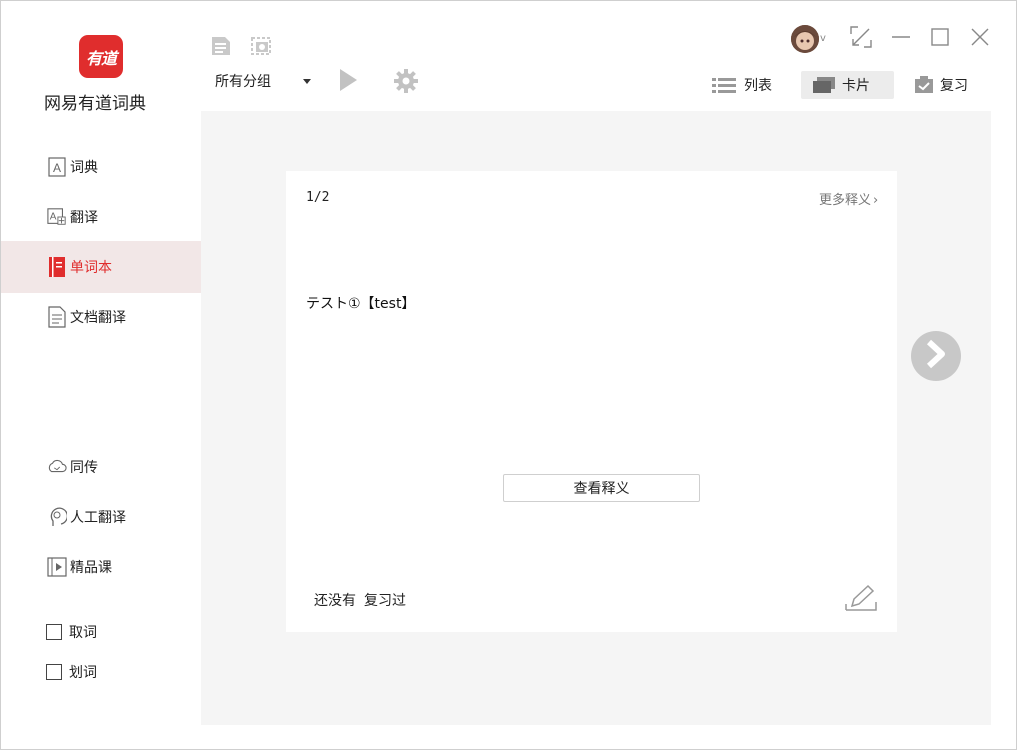 The image size is (1017, 750). What do you see at coordinates (954, 86) in the screenshot?
I see `review-label: 复习` at bounding box center [954, 86].